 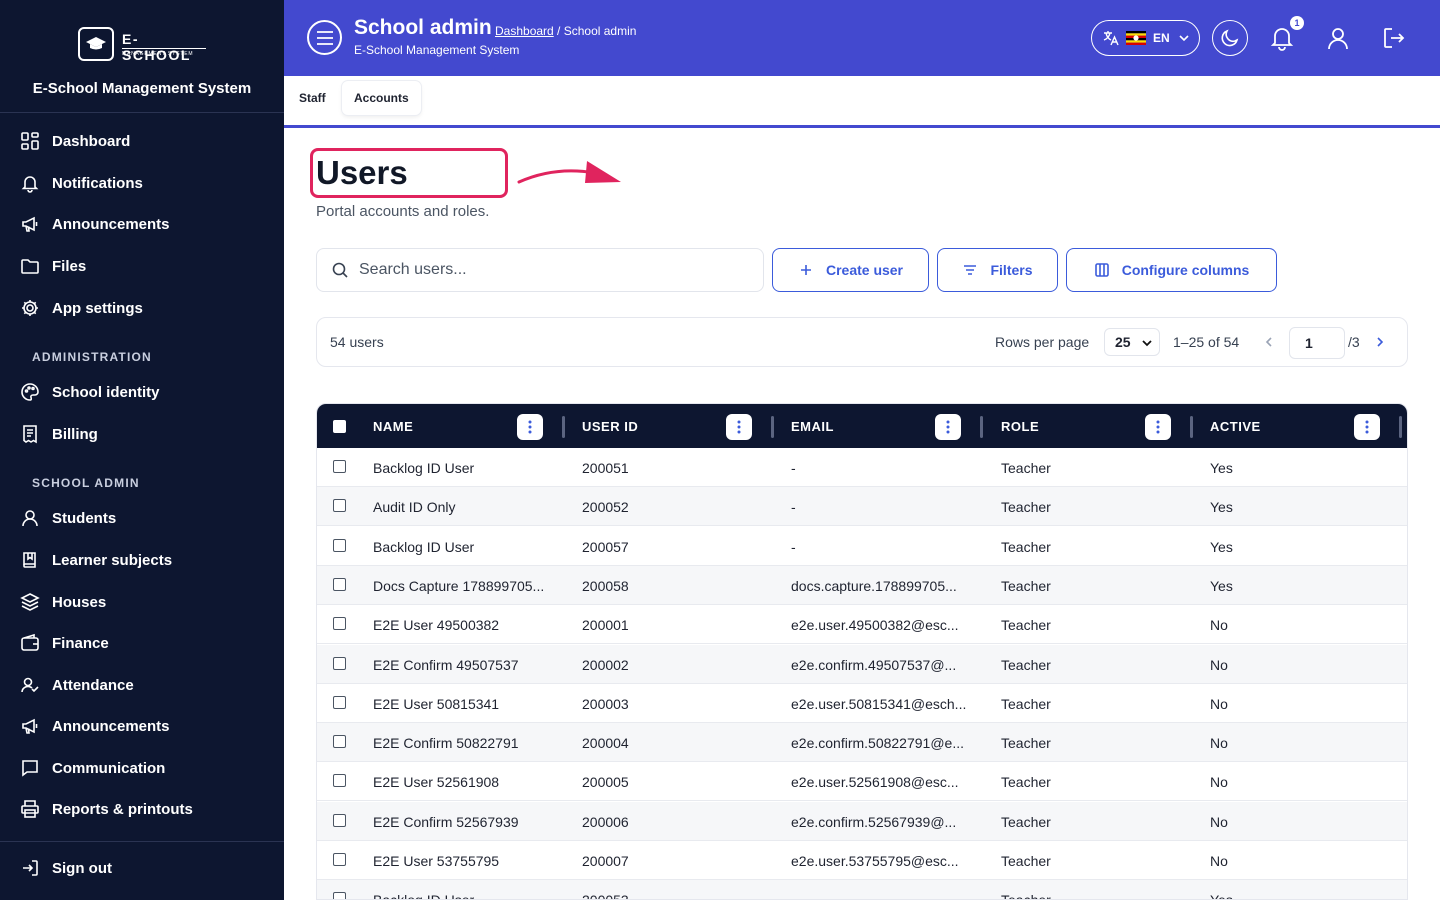 What do you see at coordinates (1394, 38) in the screenshot?
I see `logout-icon` at bounding box center [1394, 38].